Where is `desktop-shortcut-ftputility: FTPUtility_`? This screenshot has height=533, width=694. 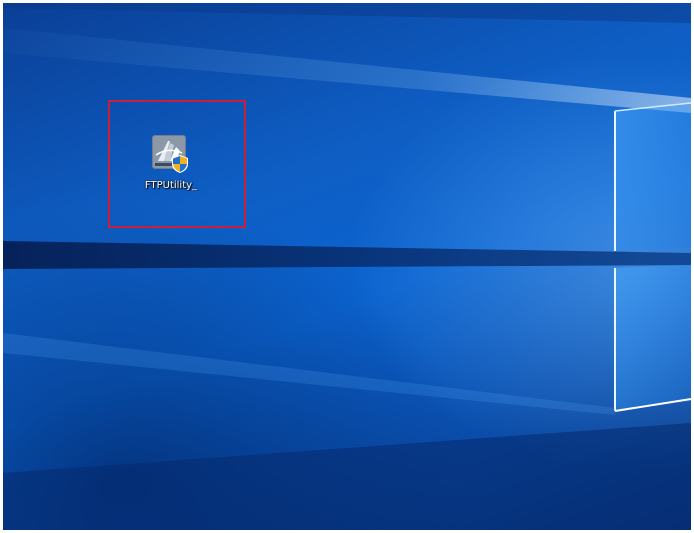 desktop-shortcut-ftputility: FTPUtility_ is located at coordinates (171, 166).